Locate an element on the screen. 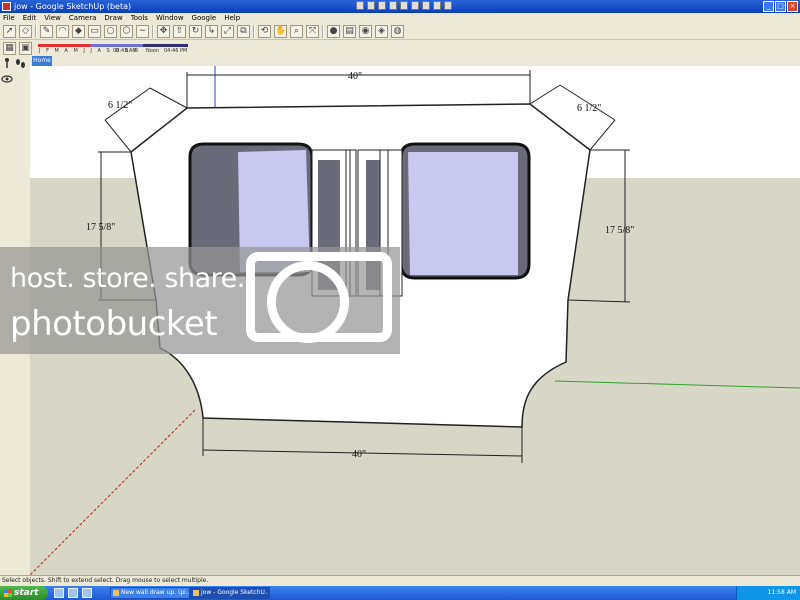 The height and width of the screenshot is (600, 800). footprints-icon is located at coordinates (20, 63).